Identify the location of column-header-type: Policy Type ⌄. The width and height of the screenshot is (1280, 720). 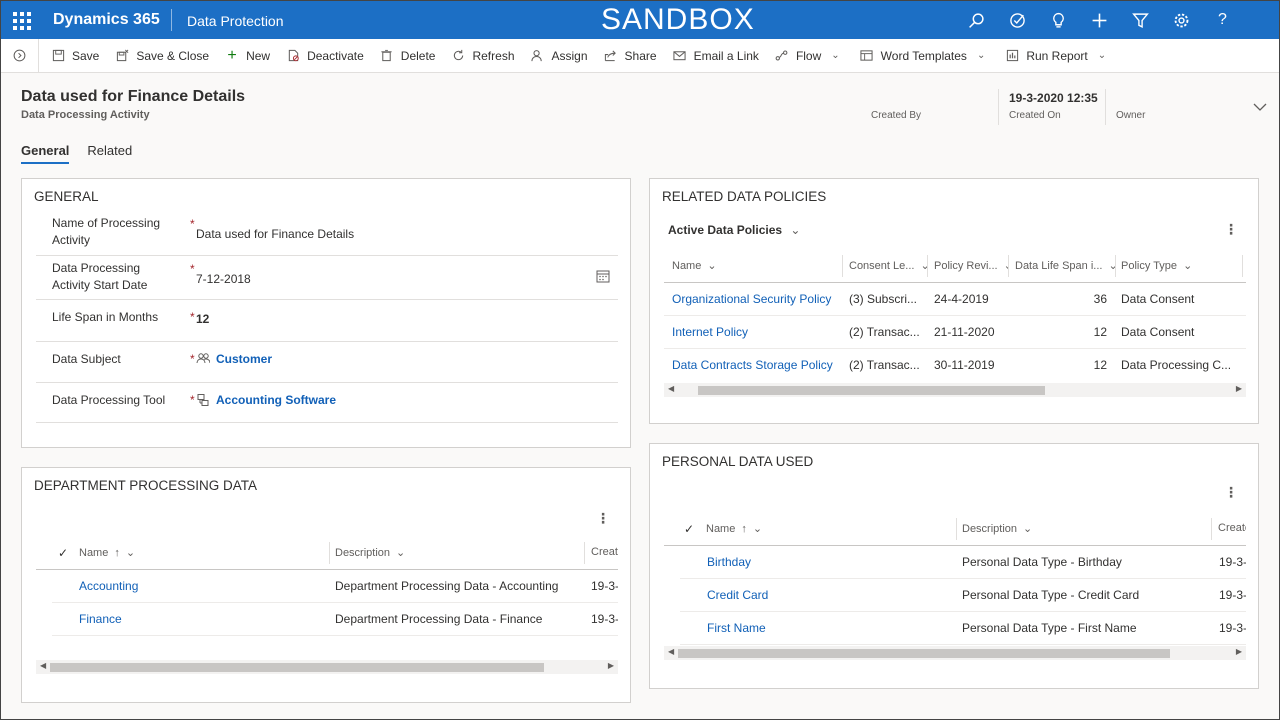
(1181, 265).